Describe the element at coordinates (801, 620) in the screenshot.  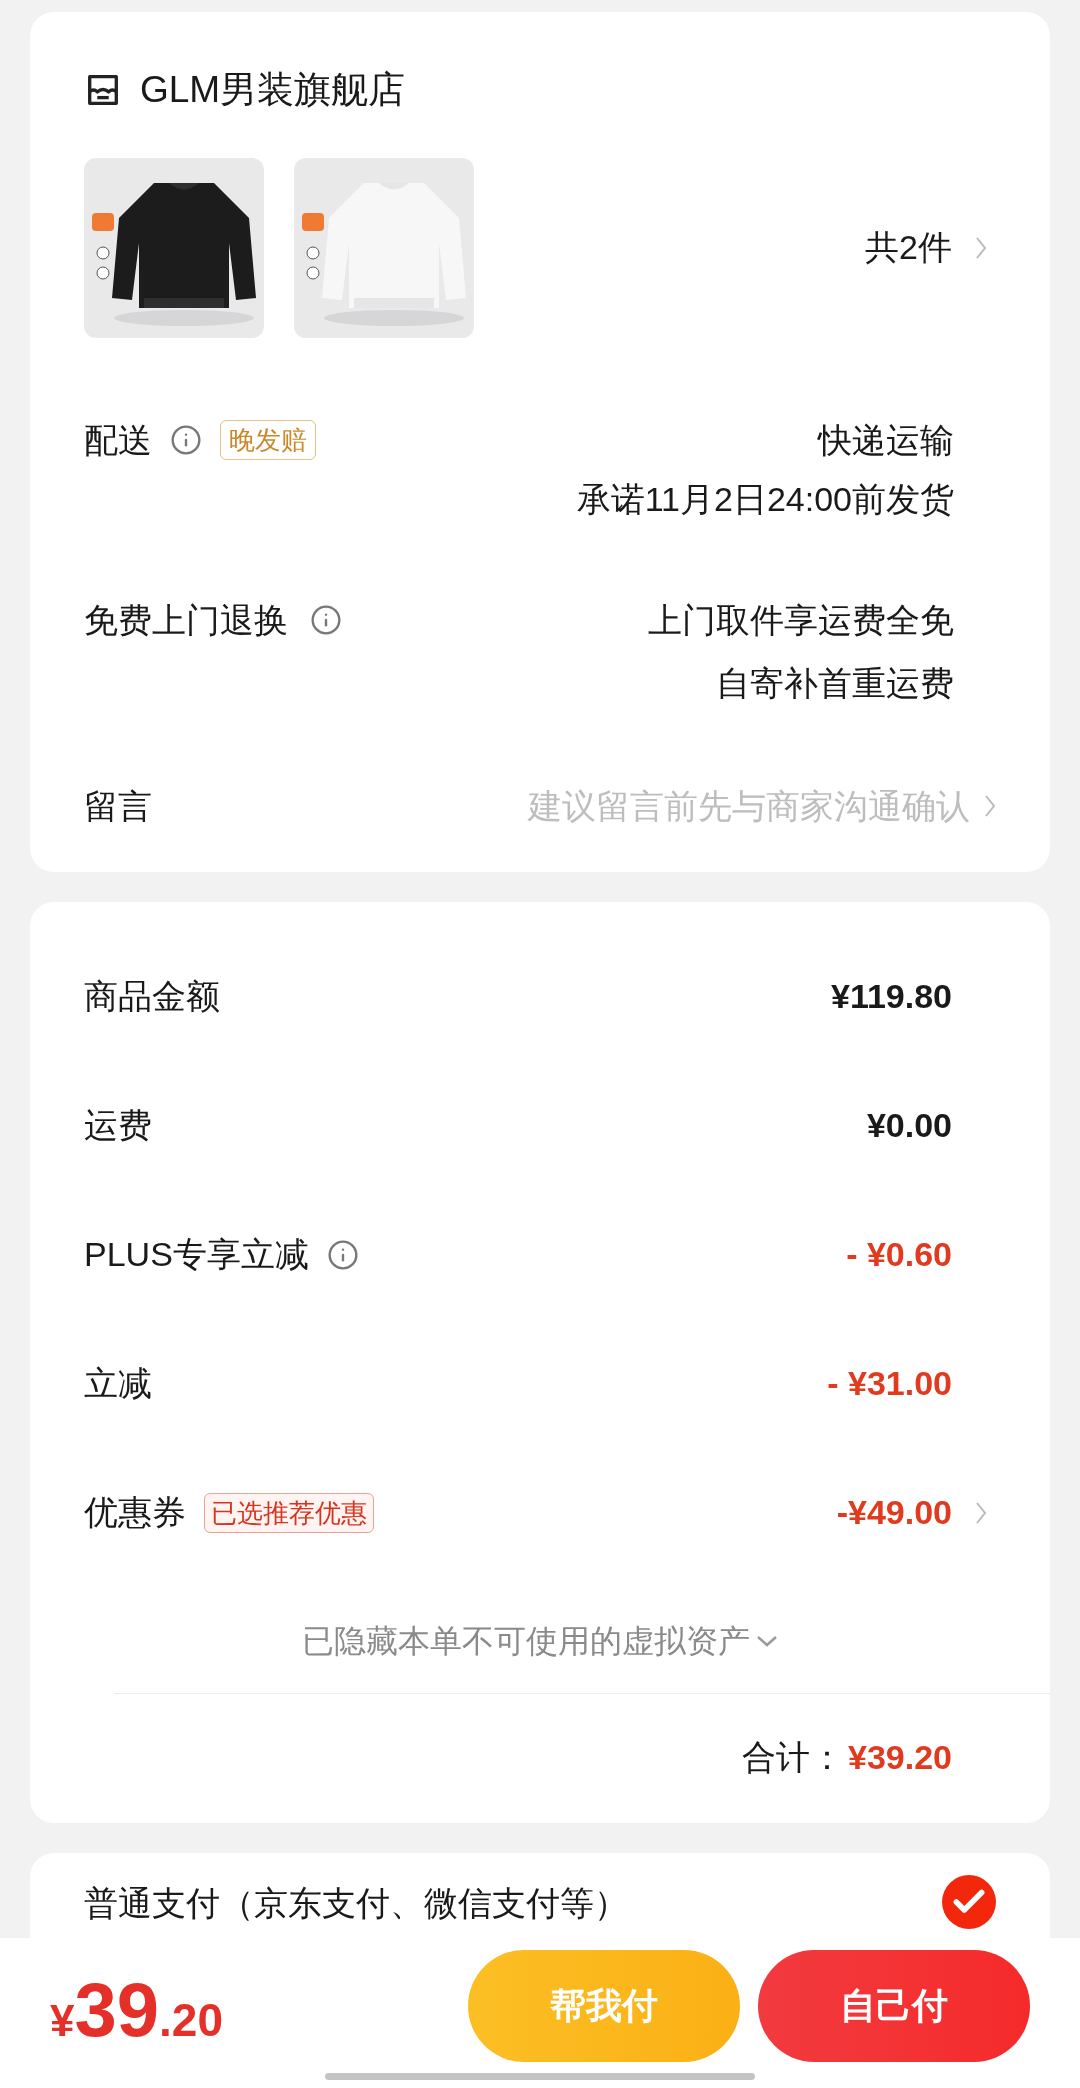
I see `return-info: 上门取件享运费全免` at that location.